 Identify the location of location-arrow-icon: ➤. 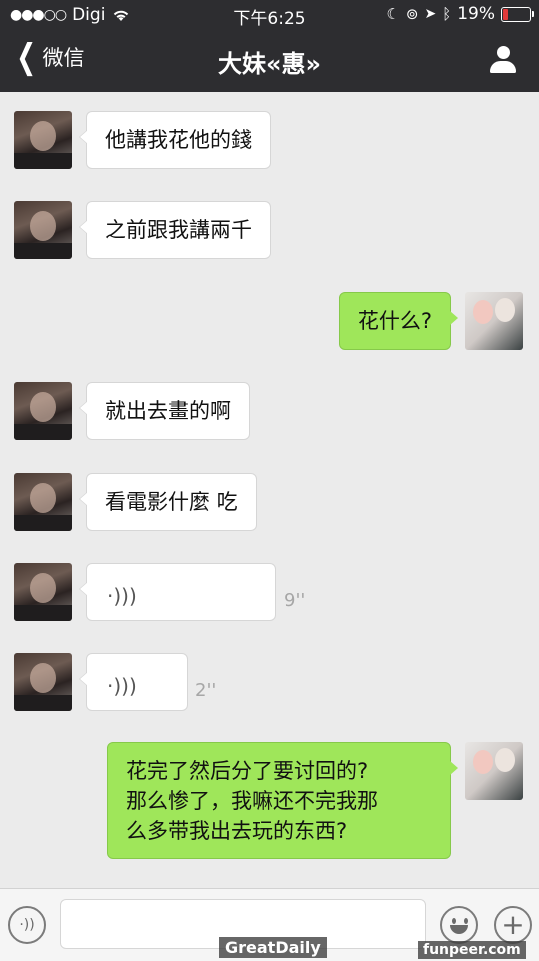
(430, 14).